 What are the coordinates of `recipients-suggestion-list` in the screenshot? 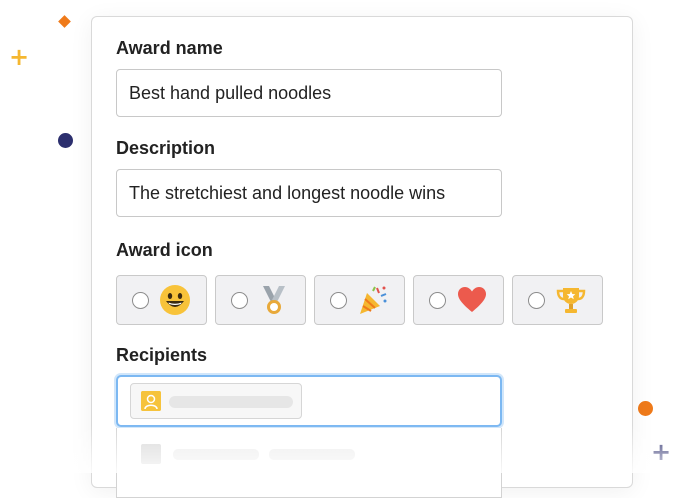 It's located at (309, 463).